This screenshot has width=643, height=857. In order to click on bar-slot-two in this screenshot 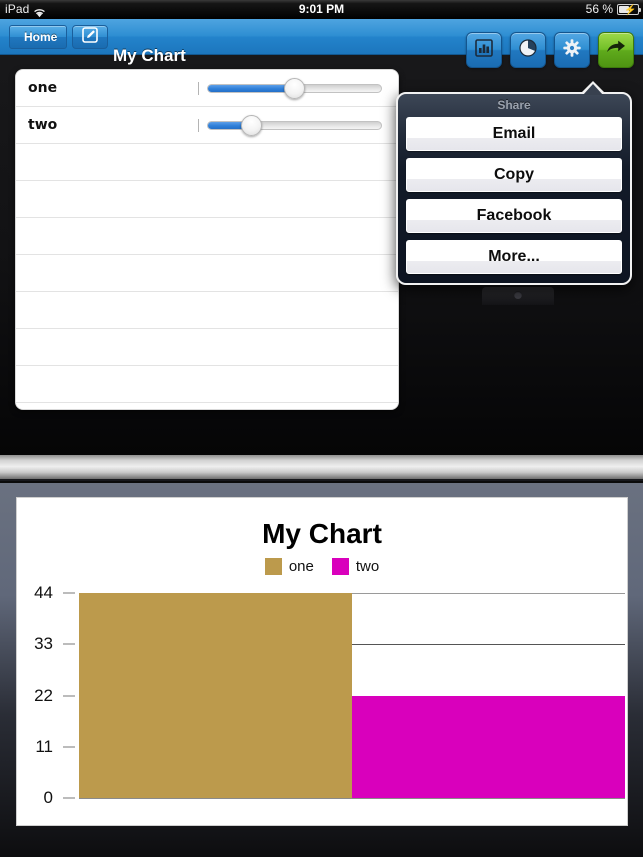, I will do `click(488, 695)`.